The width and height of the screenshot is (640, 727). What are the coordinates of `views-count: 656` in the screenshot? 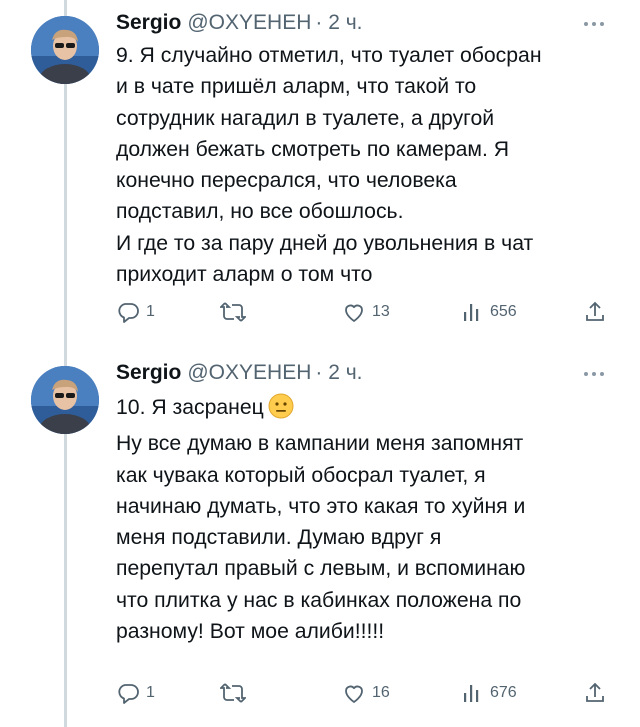 It's located at (503, 311).